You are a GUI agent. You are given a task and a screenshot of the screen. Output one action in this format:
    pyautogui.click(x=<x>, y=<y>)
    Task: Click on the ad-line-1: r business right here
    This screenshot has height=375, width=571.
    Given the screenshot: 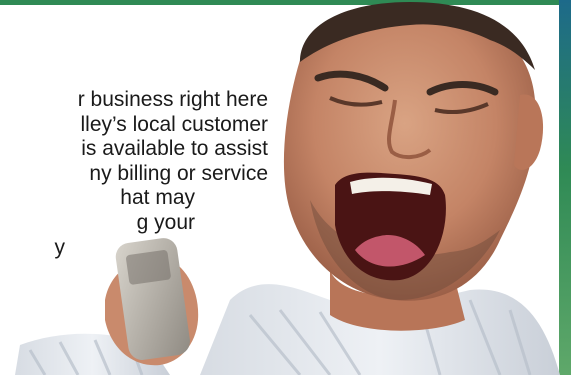 What is the action you would take?
    pyautogui.click(x=172, y=99)
    